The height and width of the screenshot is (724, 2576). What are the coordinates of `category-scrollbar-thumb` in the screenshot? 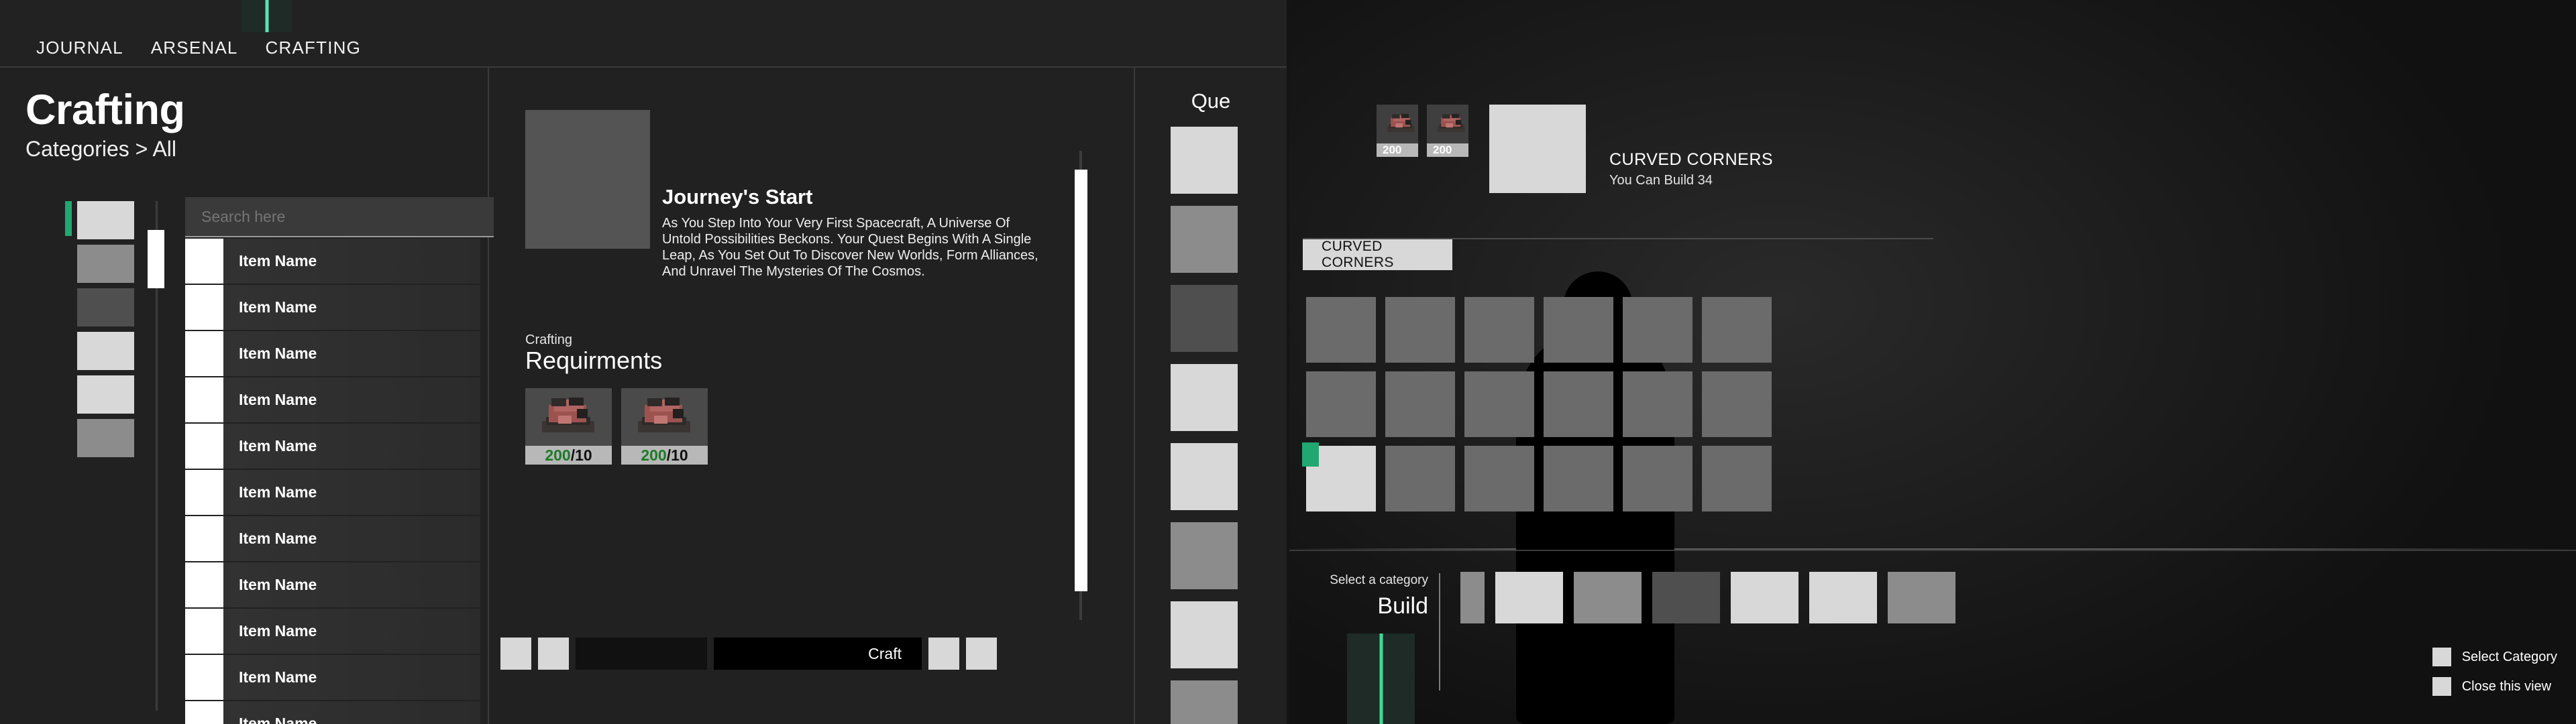 It's located at (156, 259).